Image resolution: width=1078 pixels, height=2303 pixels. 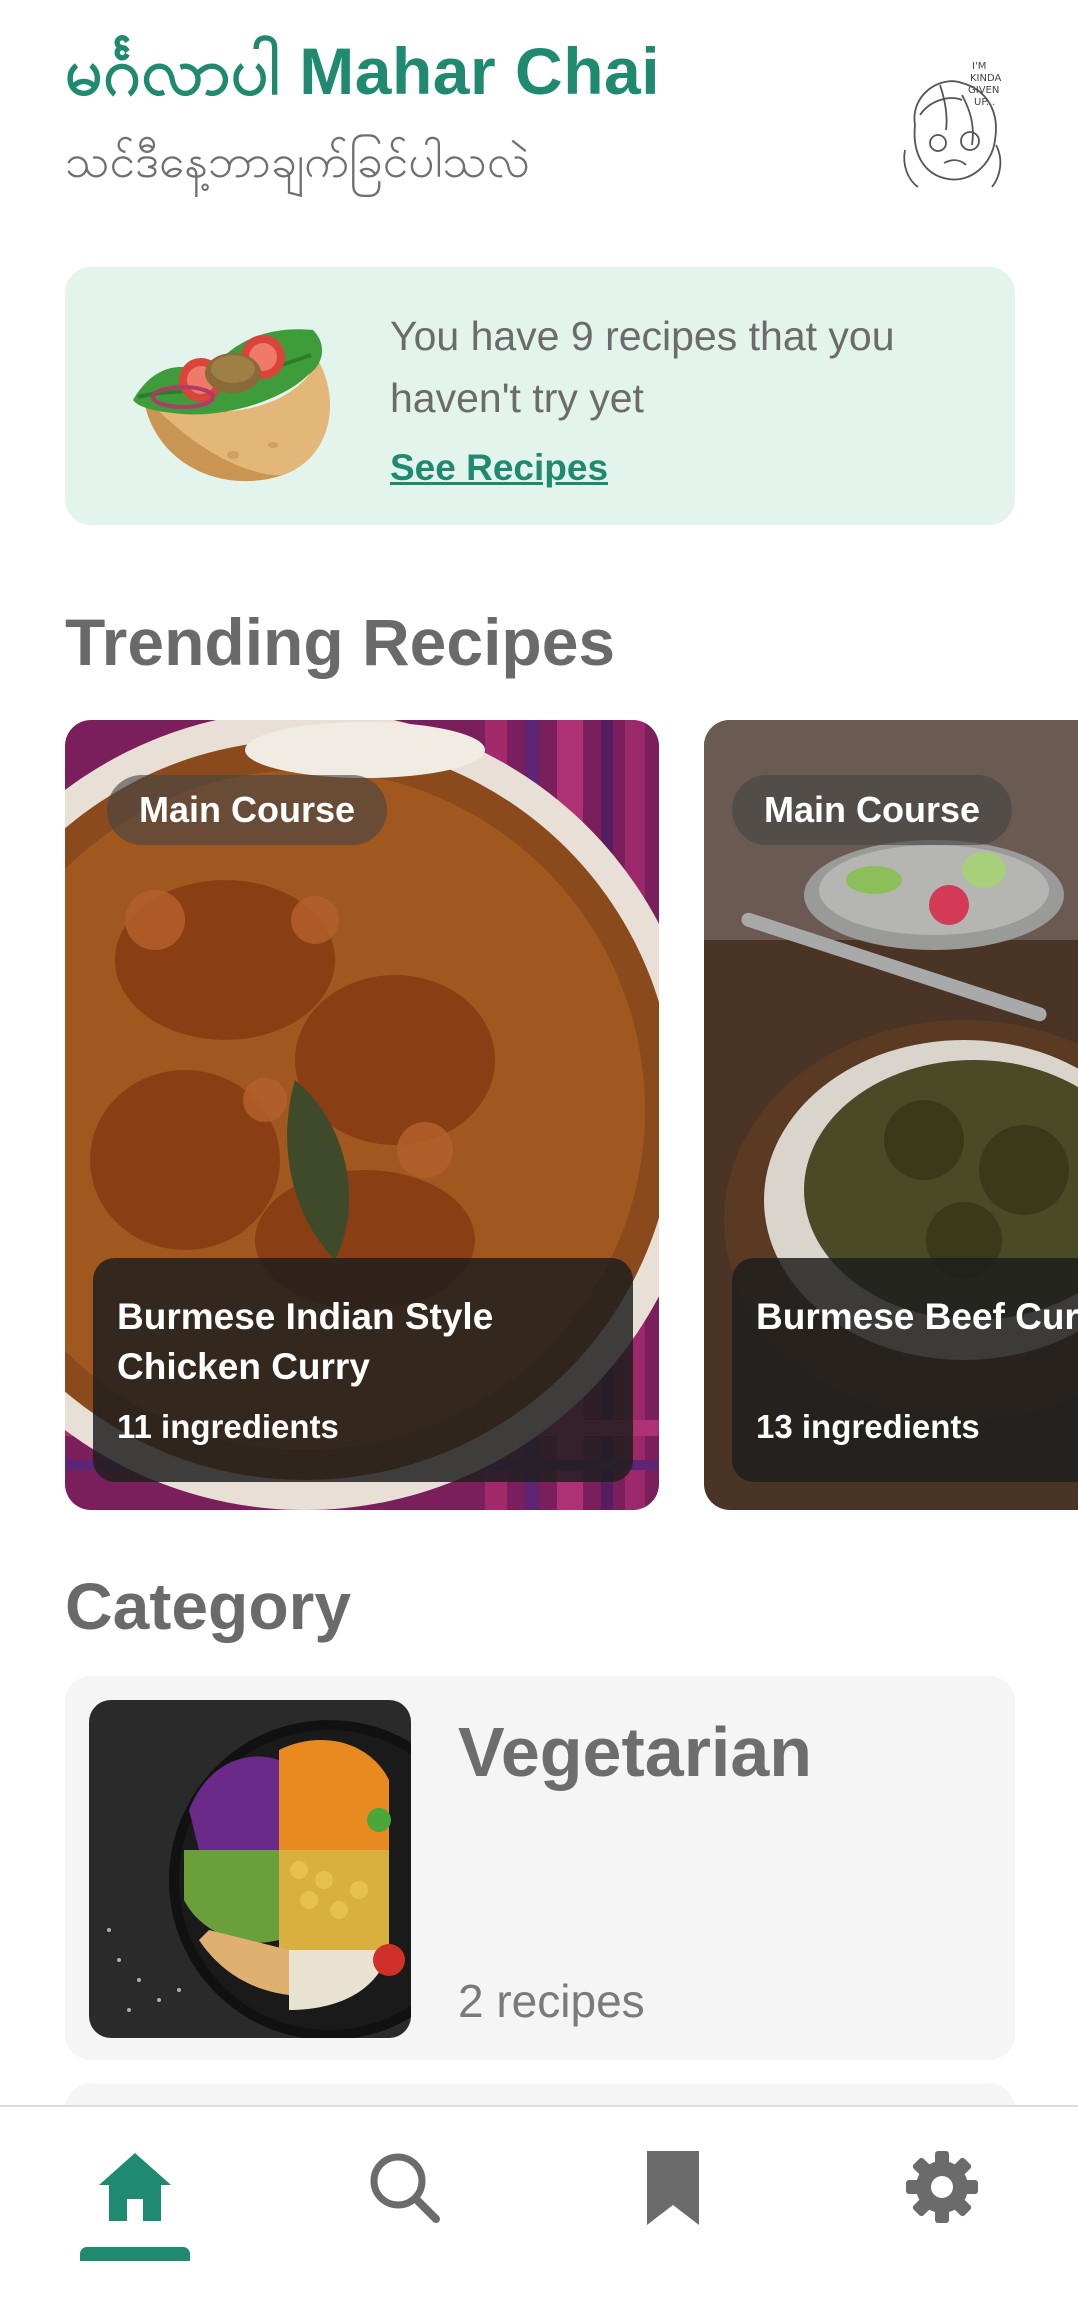 I want to click on svg-text: I'M, so click(x=979, y=66).